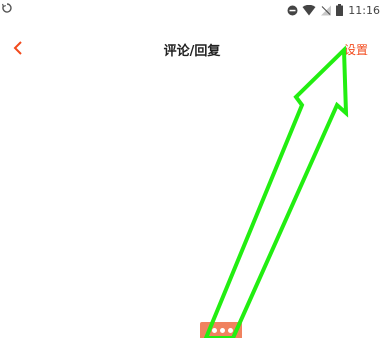  I want to click on status-time: 11:16, so click(364, 10).